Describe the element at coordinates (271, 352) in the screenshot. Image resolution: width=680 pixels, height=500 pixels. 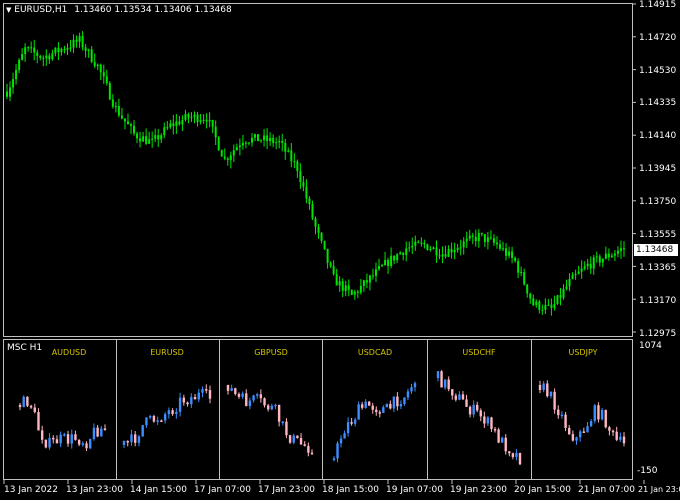
I see `panel-label-gbpusd: GBPUSD` at that location.